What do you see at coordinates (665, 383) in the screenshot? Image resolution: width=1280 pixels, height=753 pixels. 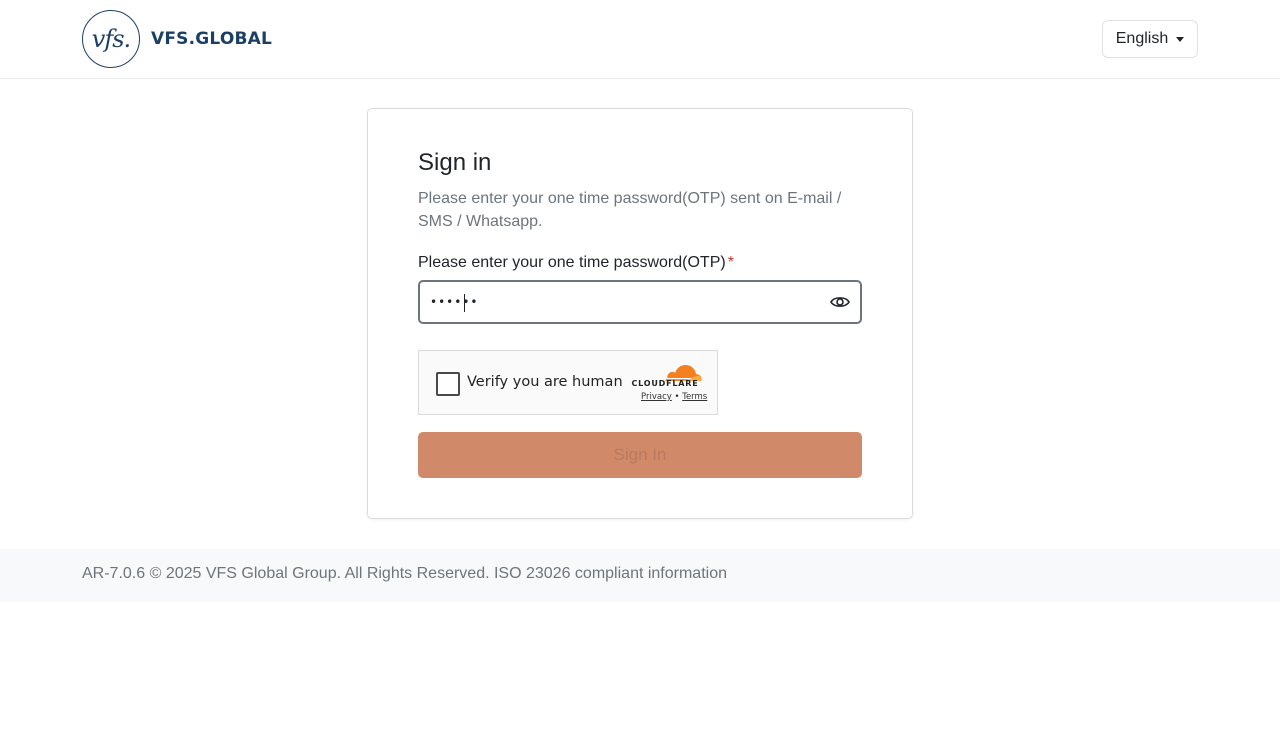 I see `cloudflare-wordmark: CLOUDFLARE` at bounding box center [665, 383].